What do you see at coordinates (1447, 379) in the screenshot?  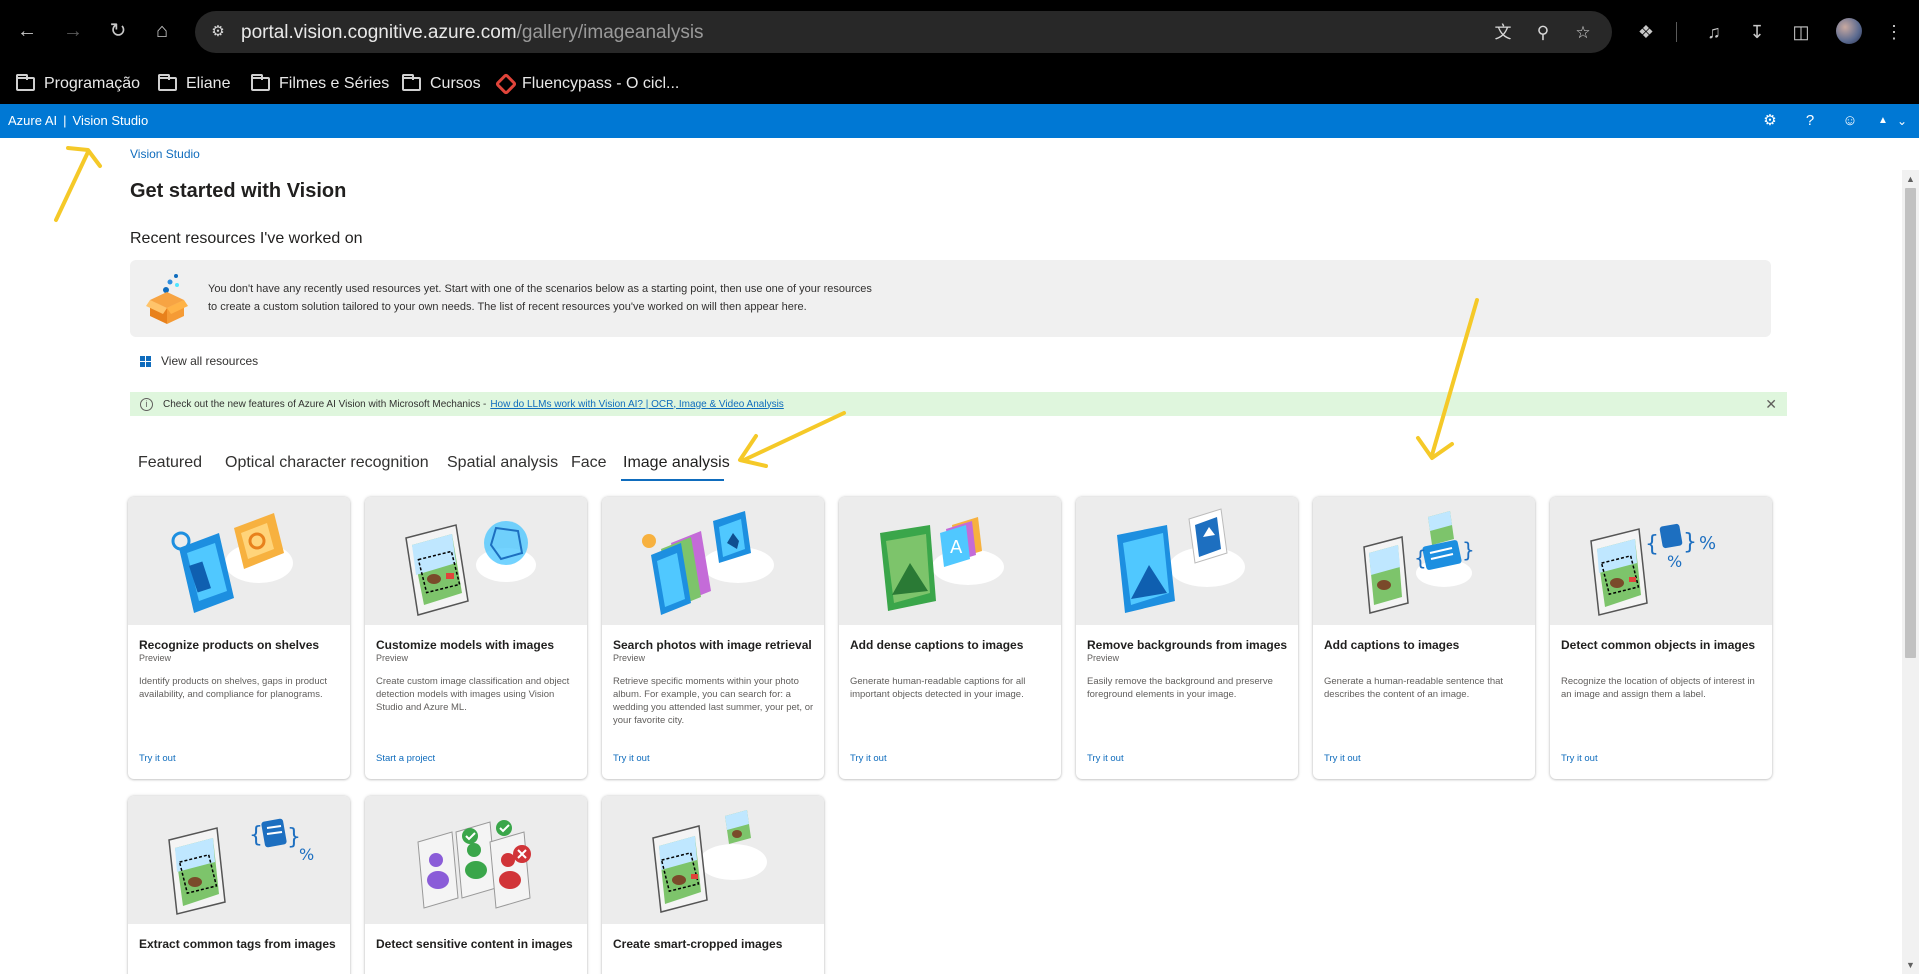 I see `annotation-arrow-card` at bounding box center [1447, 379].